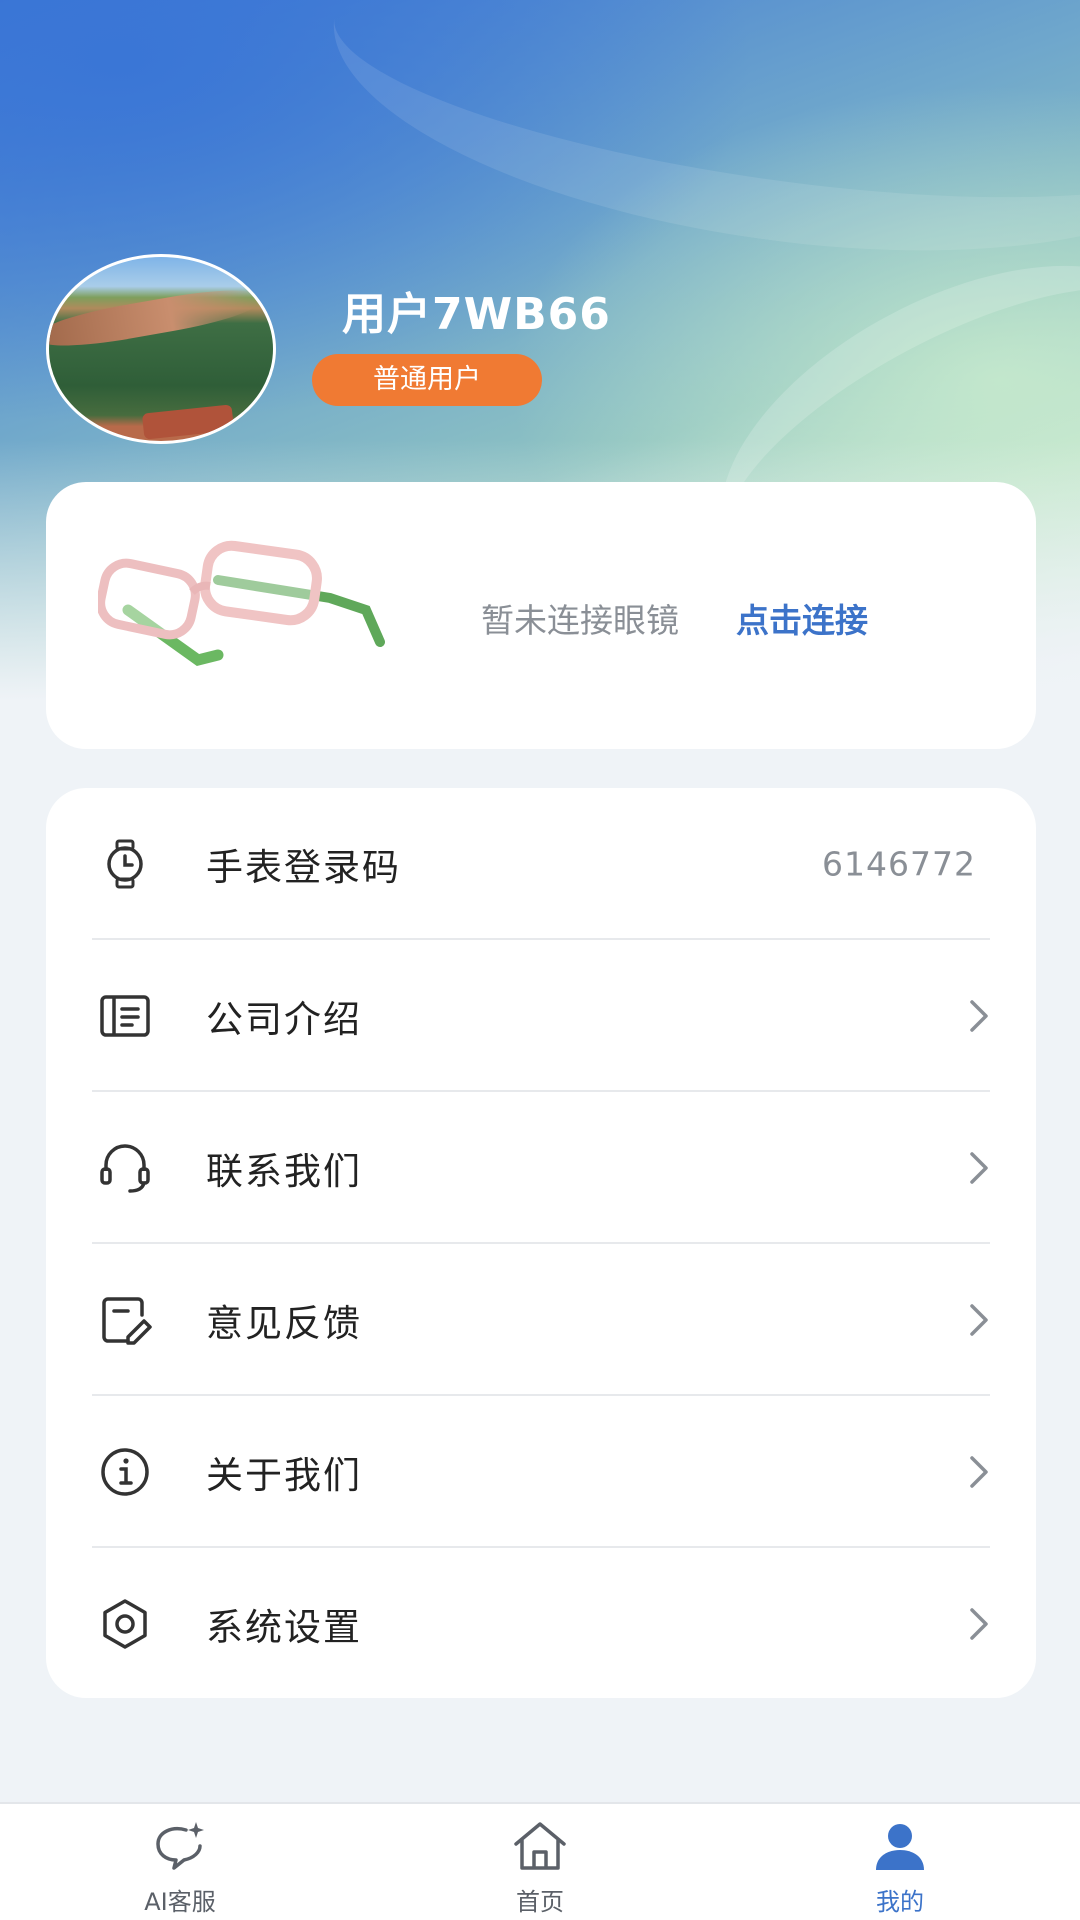  I want to click on feedback-edit-icon, so click(127, 1321).